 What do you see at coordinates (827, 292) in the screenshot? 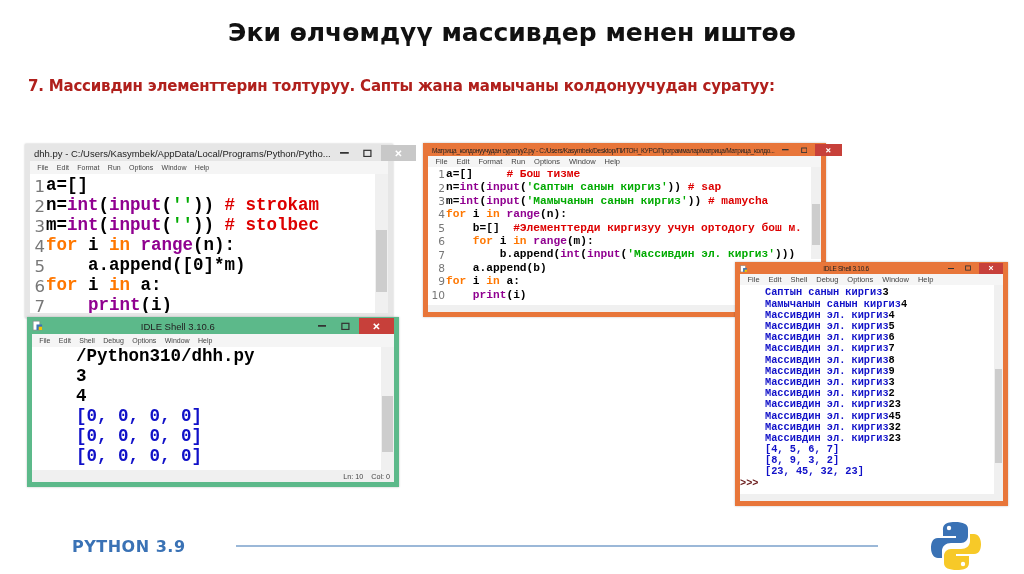
I see `shell-output-line: Саптын санын киргиз3` at bounding box center [827, 292].